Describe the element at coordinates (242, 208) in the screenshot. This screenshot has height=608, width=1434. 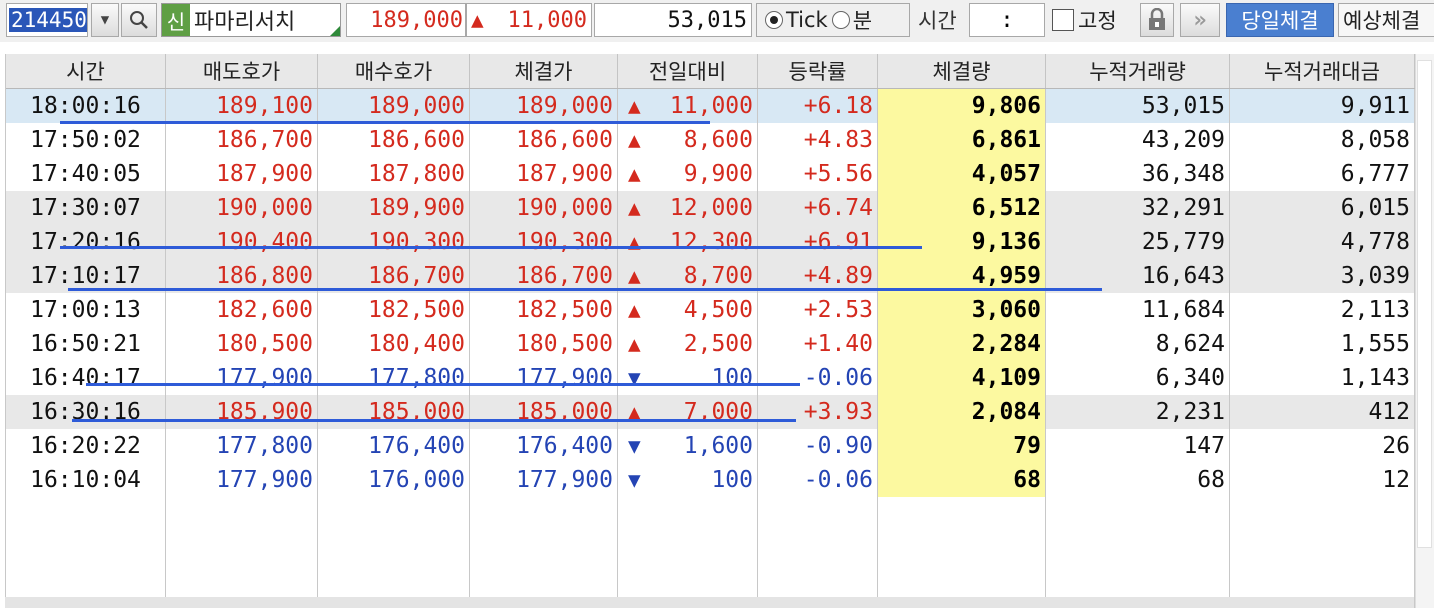
I see `cell-ask: 190,000` at that location.